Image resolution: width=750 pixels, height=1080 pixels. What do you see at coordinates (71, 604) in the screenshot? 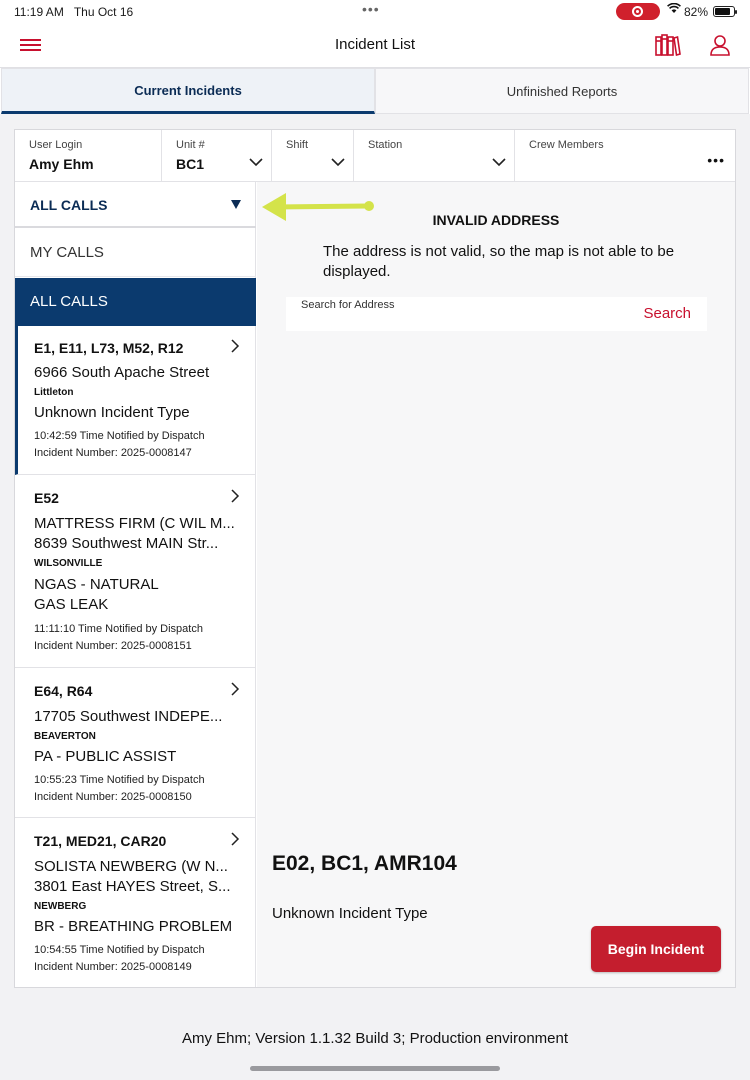
I see `incident-type-cont: GAS LEAK` at bounding box center [71, 604].